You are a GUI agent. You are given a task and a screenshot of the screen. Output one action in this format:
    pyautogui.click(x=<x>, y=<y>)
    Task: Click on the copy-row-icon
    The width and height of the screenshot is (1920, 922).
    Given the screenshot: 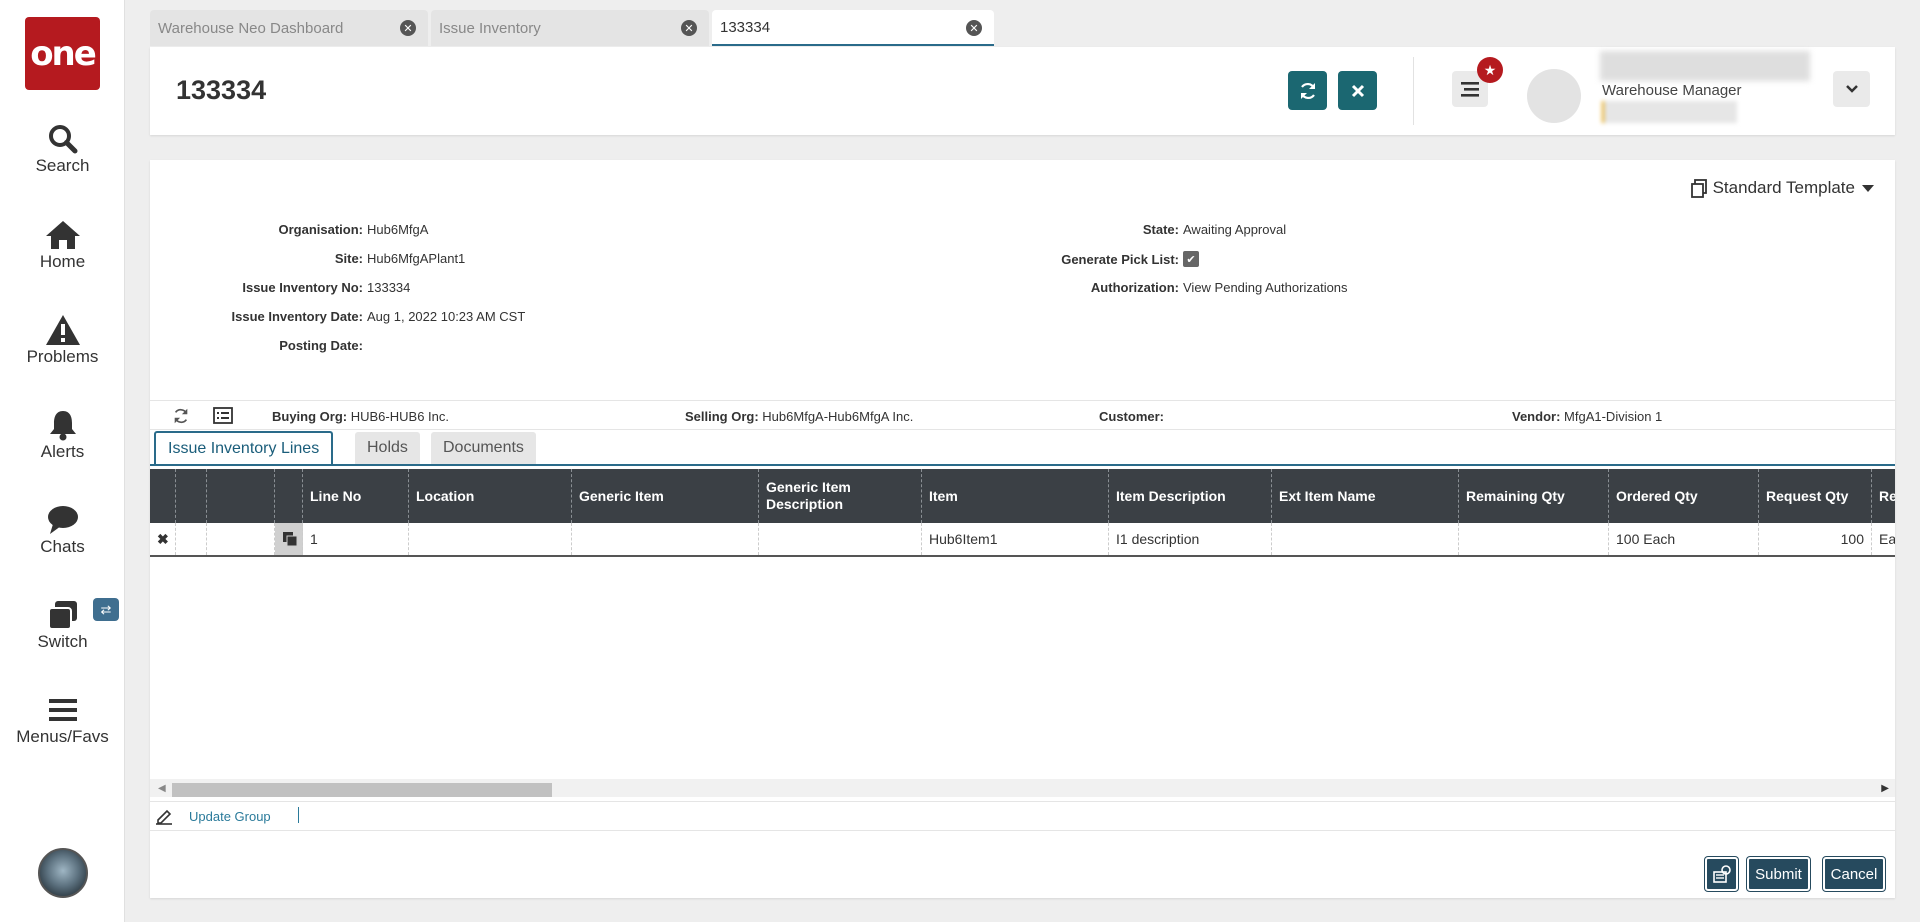 What is the action you would take?
    pyautogui.click(x=289, y=539)
    